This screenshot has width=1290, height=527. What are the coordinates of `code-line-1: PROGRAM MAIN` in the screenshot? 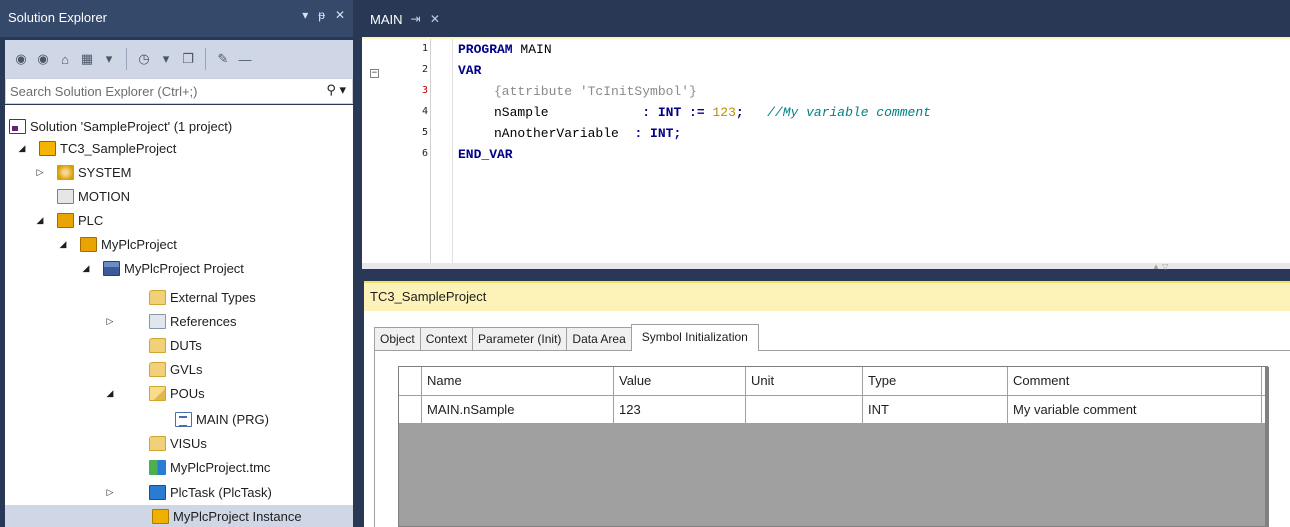 It's located at (505, 49).